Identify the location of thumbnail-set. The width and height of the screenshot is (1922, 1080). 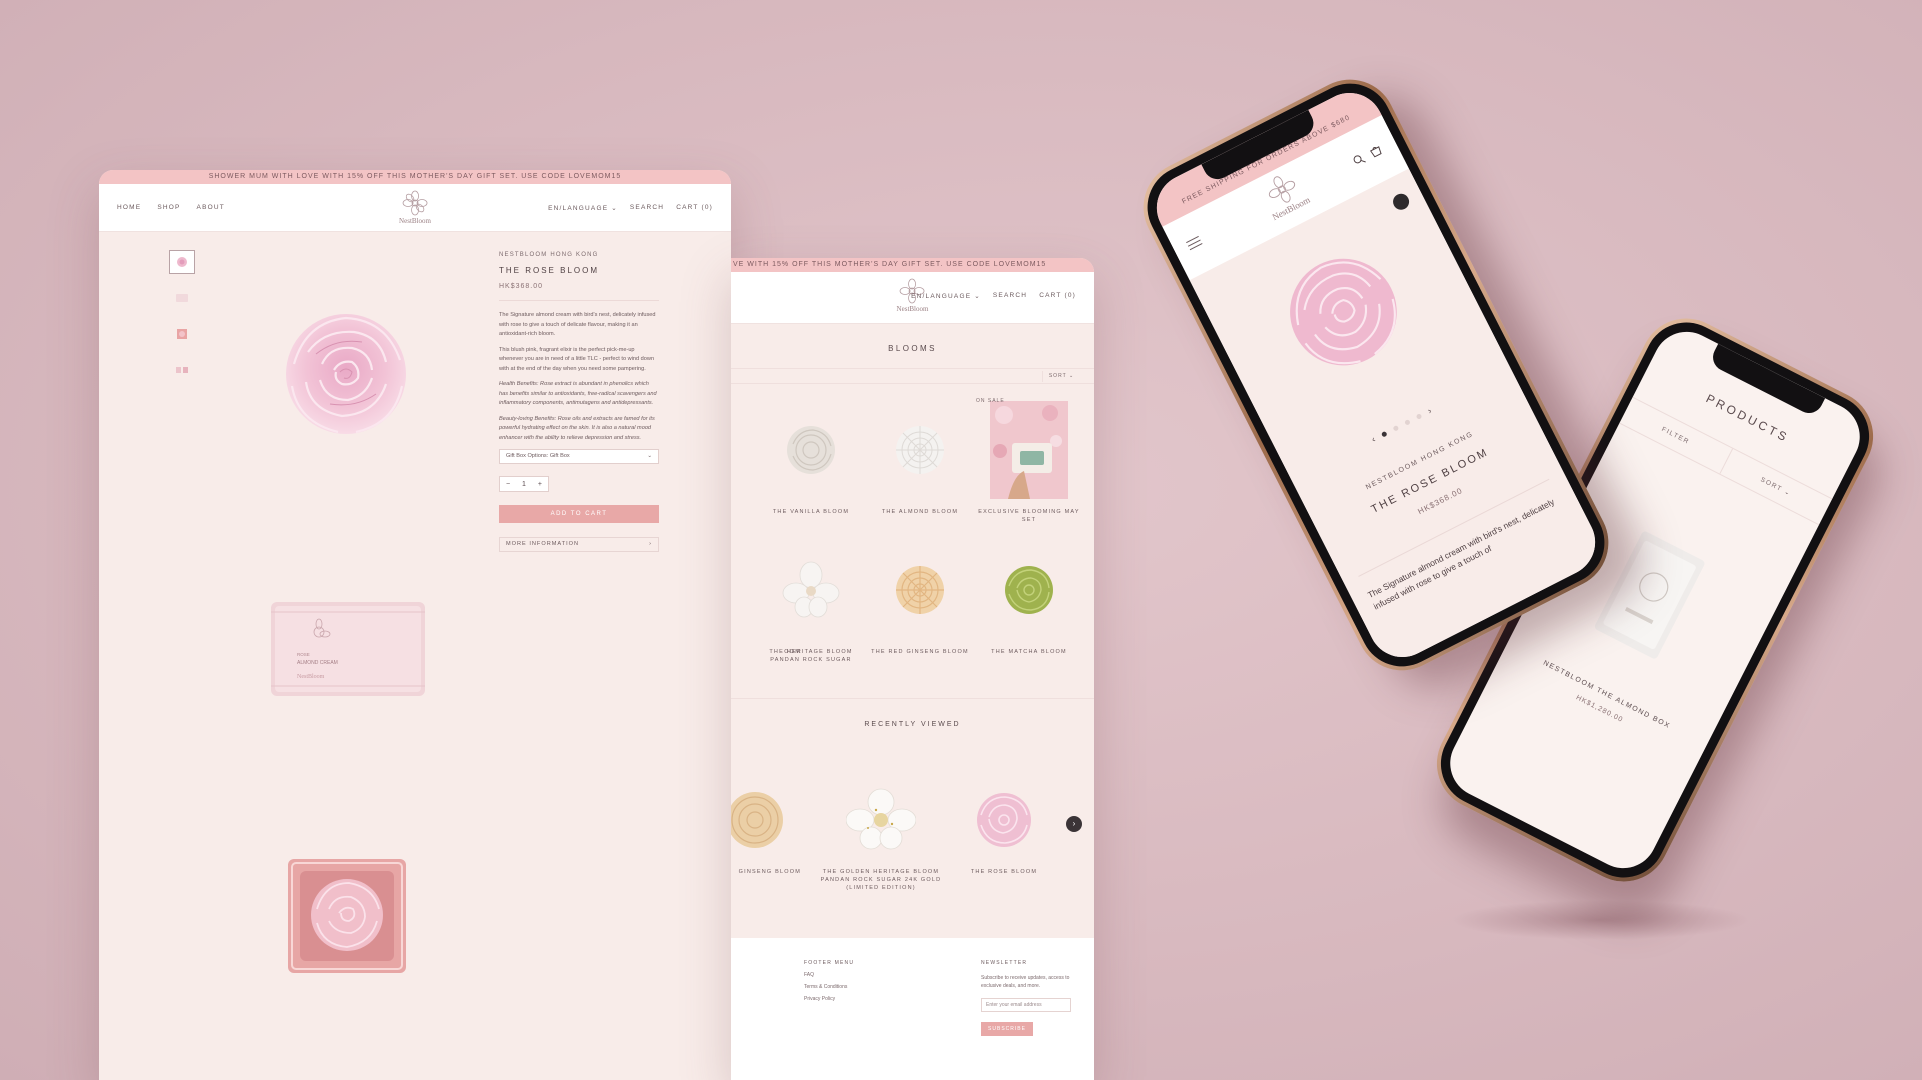
(182, 370).